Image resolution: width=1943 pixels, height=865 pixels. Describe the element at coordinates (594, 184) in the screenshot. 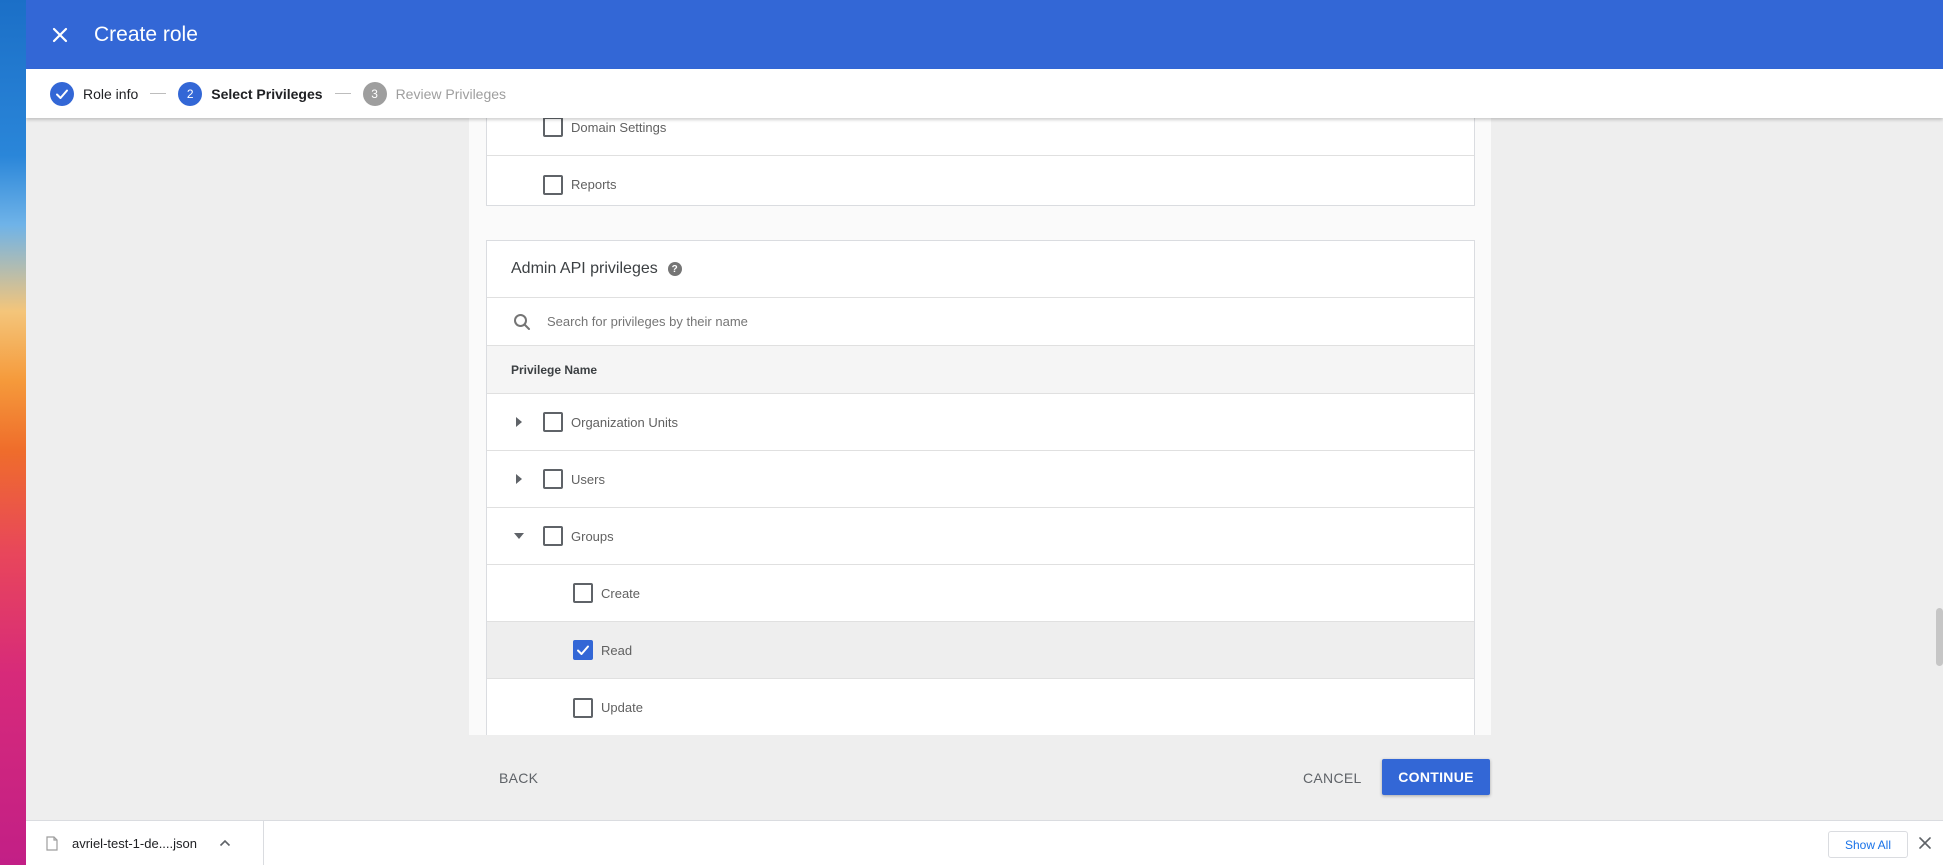

I see `privilege-label: Reports` at that location.